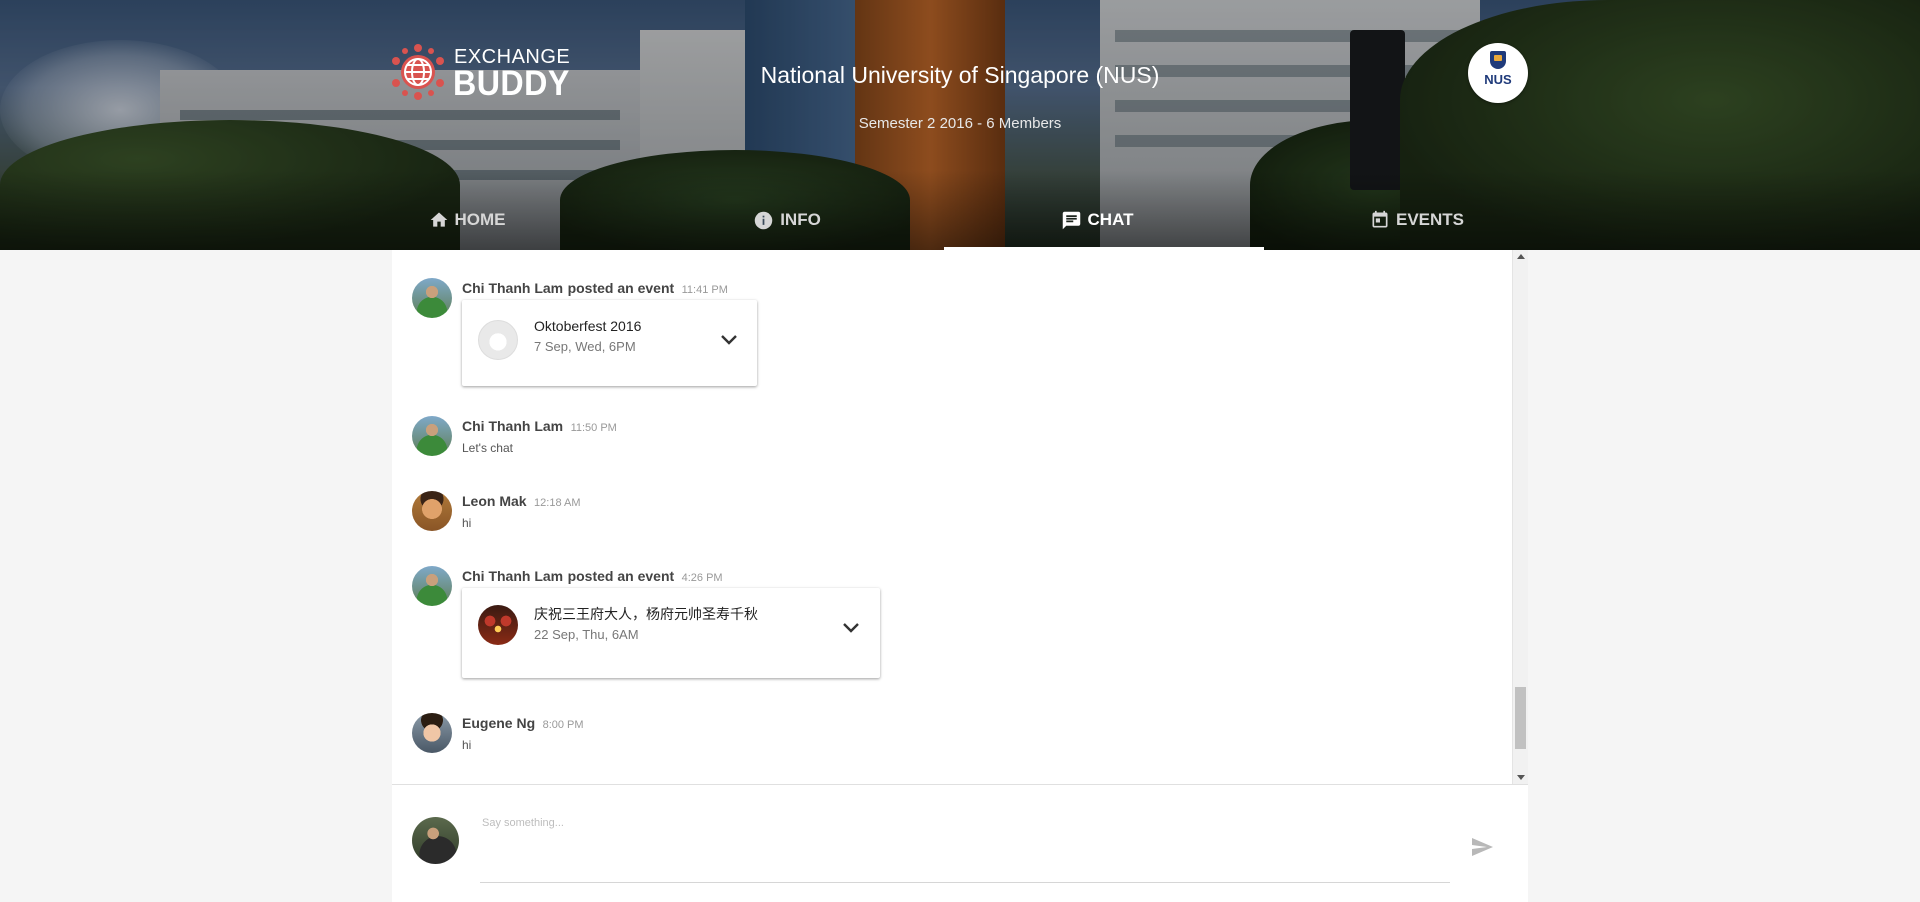  I want to click on message-text: Let's chat, so click(487, 448).